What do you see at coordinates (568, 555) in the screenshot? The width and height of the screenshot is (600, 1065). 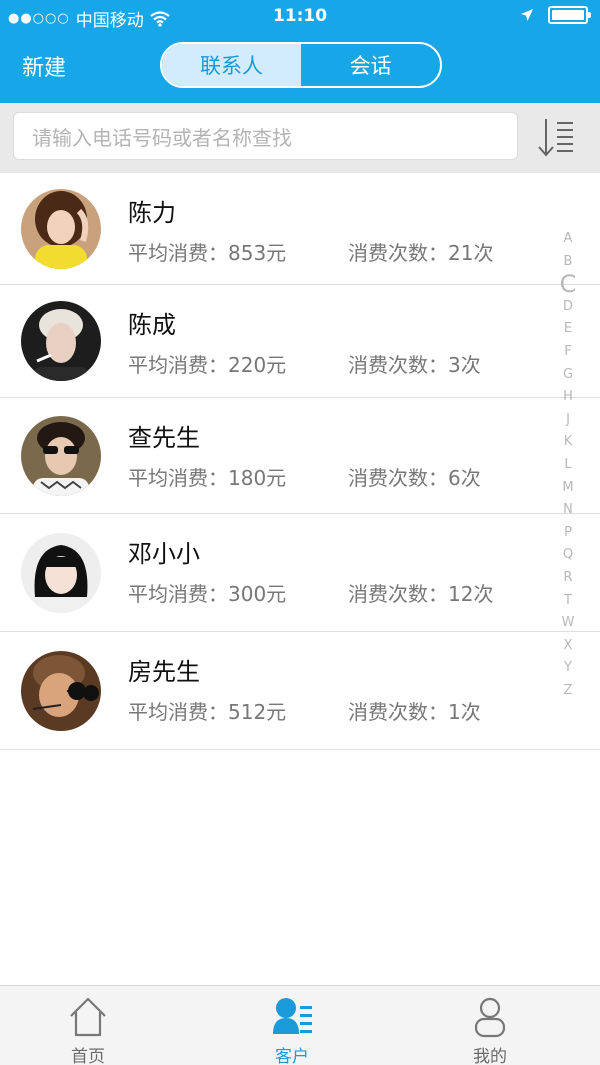 I see `index-letter: Q` at bounding box center [568, 555].